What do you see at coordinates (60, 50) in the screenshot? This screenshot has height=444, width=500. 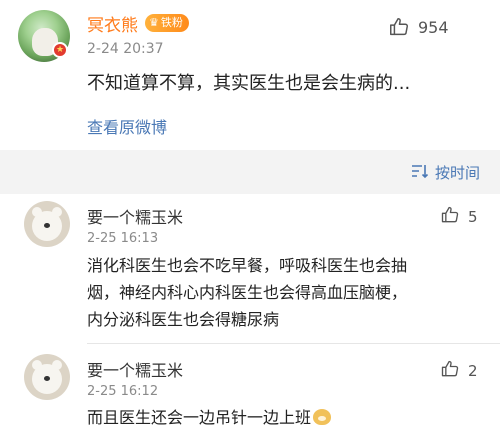 I see `verified-badge-icon: ★` at bounding box center [60, 50].